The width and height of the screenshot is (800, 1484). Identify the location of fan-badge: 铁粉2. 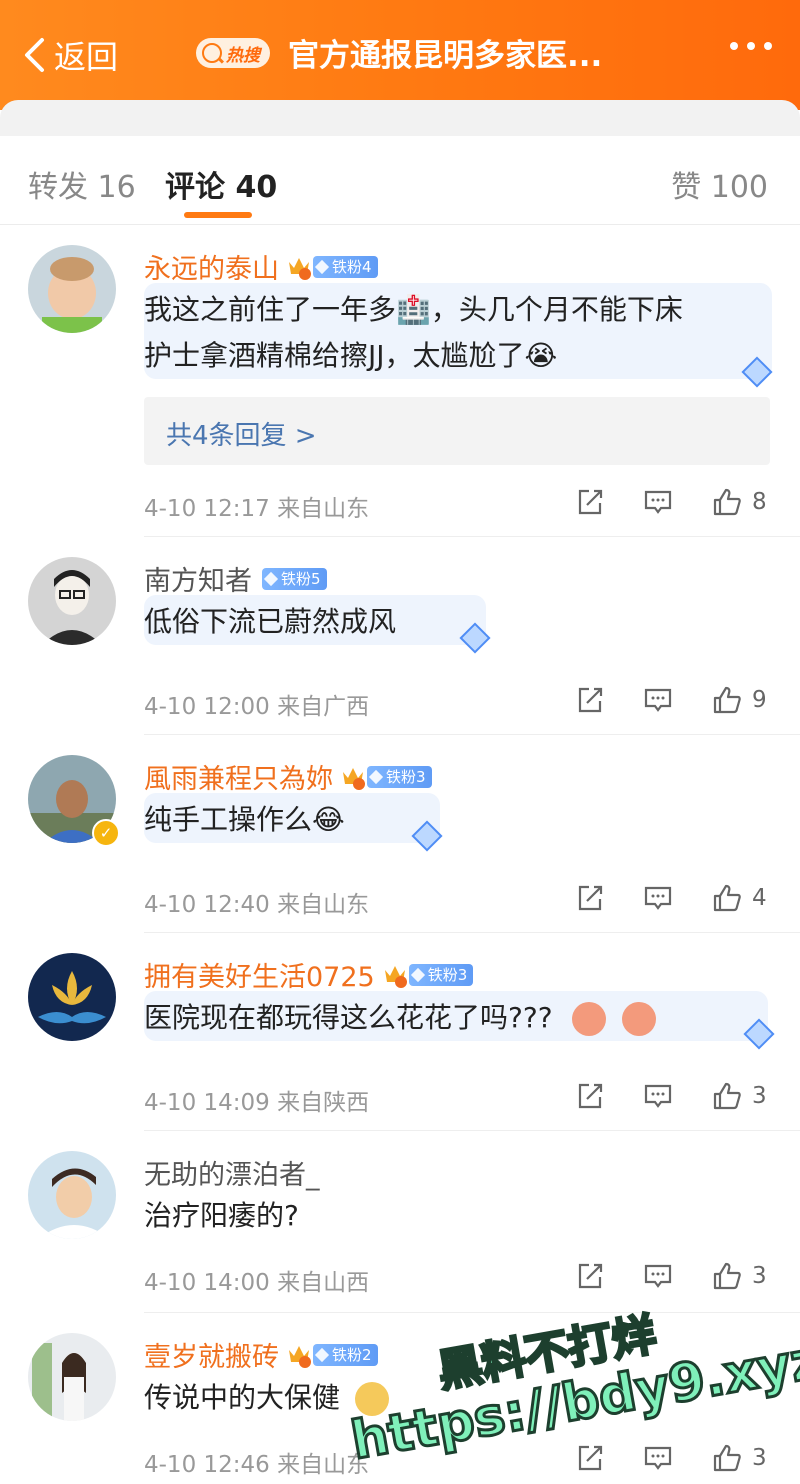
(345, 1354).